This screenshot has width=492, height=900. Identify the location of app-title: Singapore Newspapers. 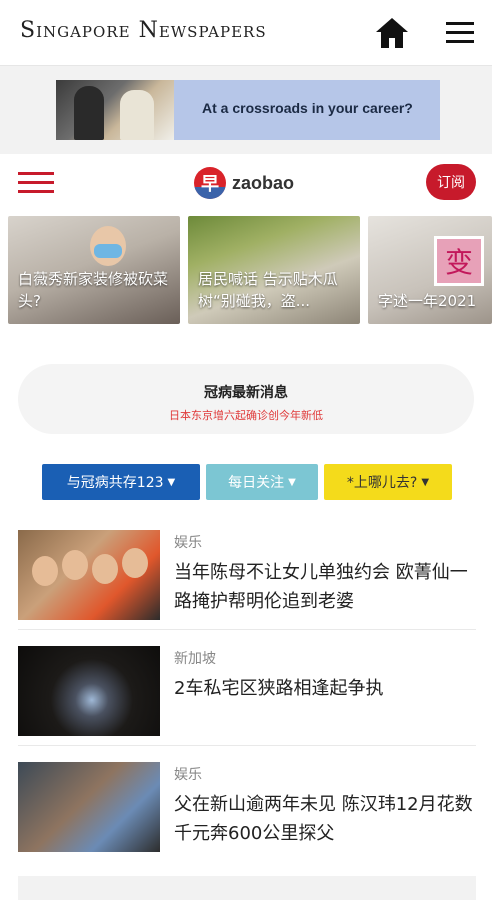
(143, 30).